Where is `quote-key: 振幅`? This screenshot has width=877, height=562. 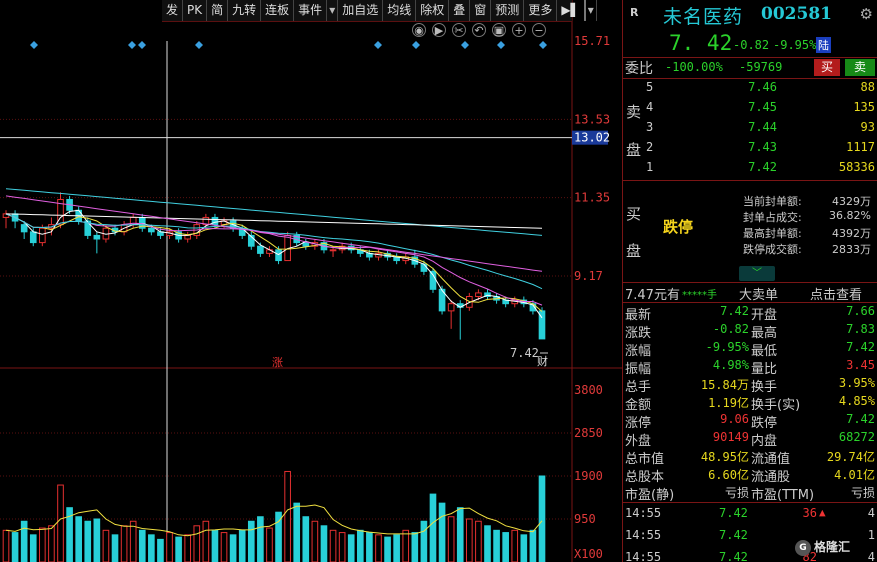
quote-key: 振幅 is located at coordinates (638, 369).